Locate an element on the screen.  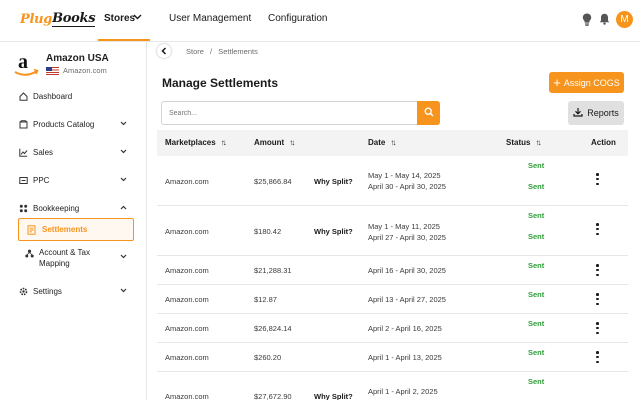
assign-cogs-label: Assign COGS is located at coordinates (591, 82).